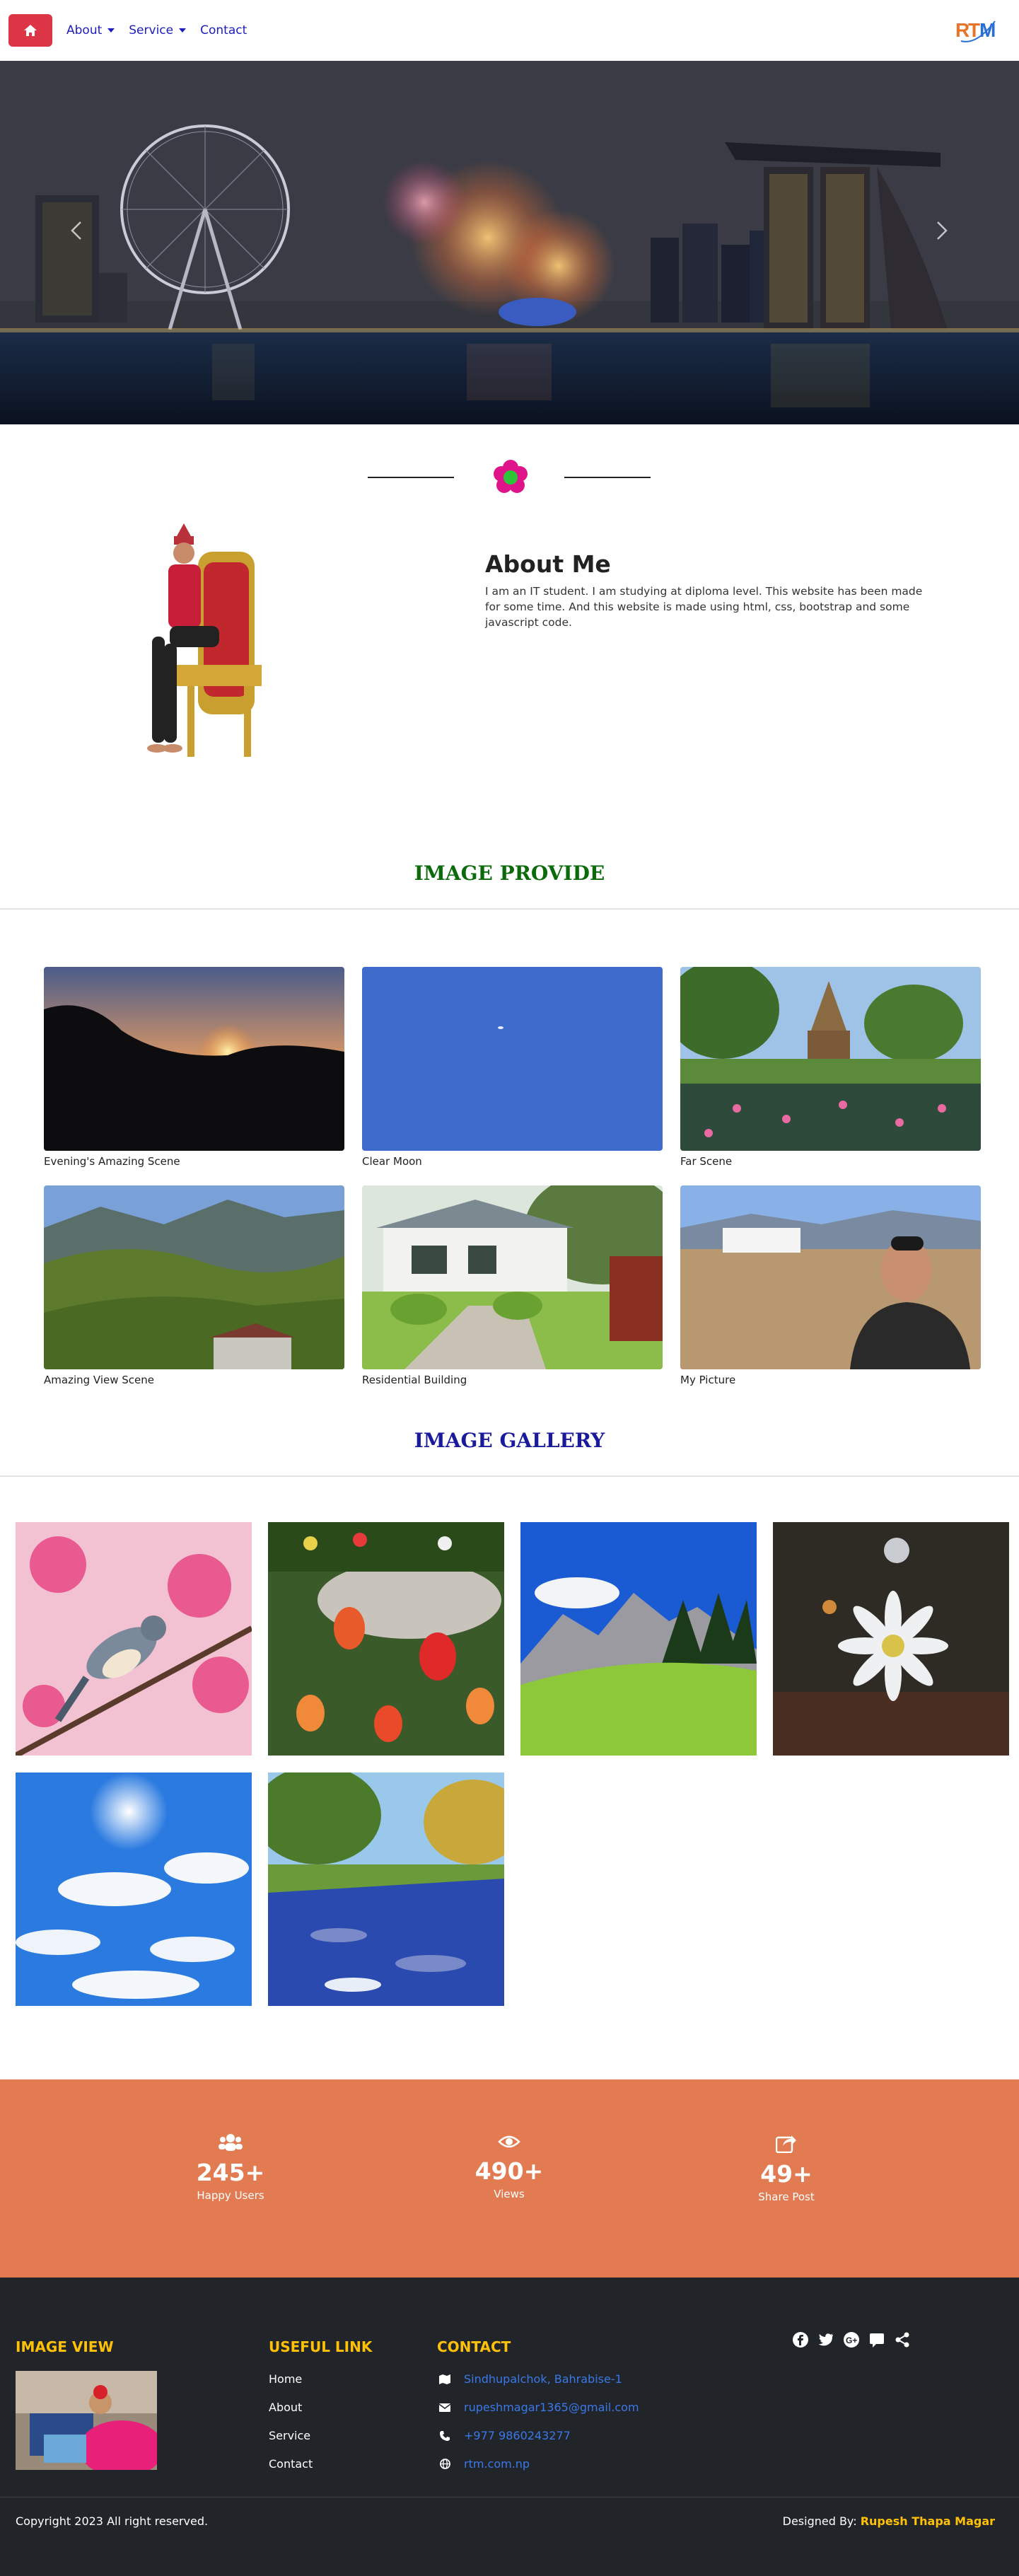 Image resolution: width=1019 pixels, height=2576 pixels. What do you see at coordinates (386, 1889) in the screenshot?
I see `gallery-river-image` at bounding box center [386, 1889].